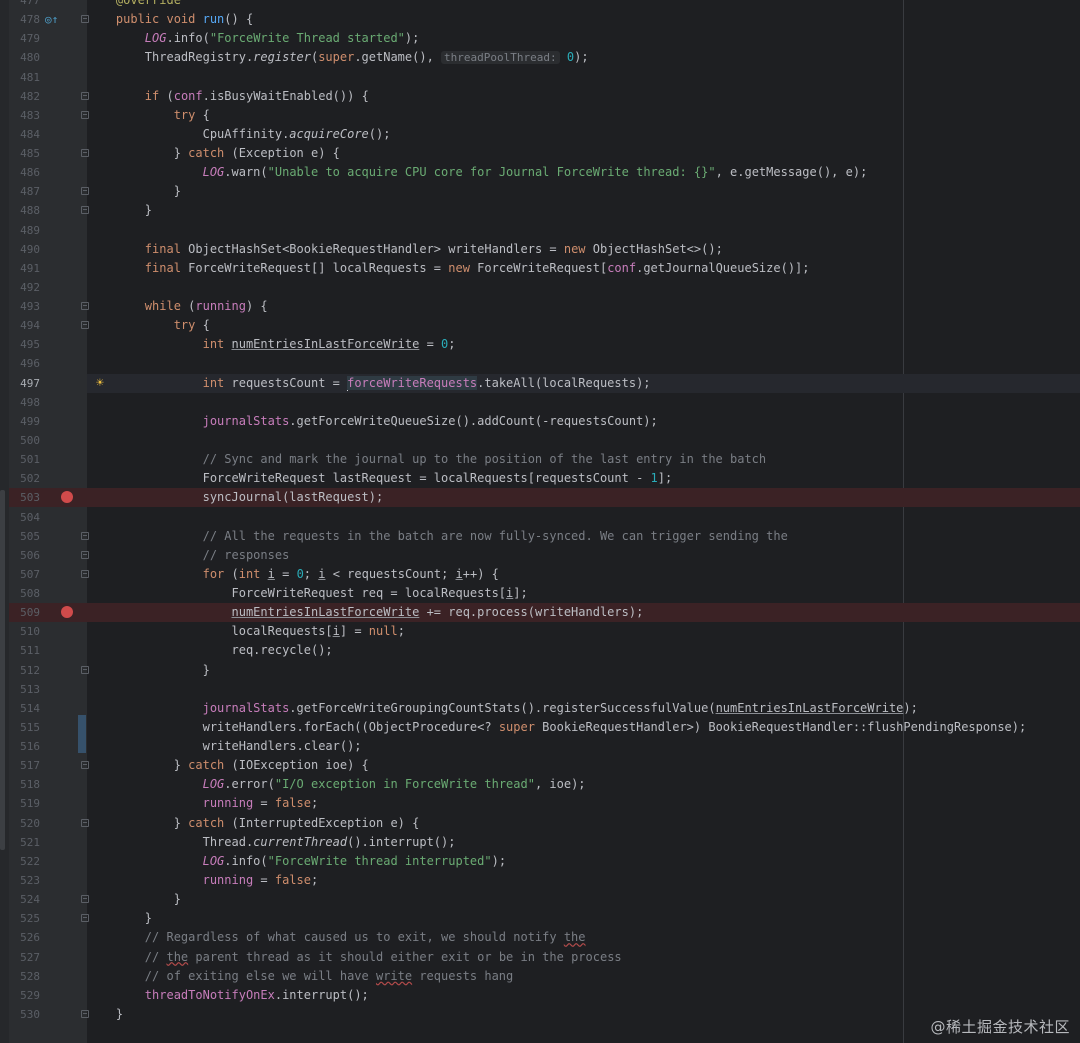 This screenshot has width=1080, height=1043. What do you see at coordinates (540, 402) in the screenshot?
I see `code-line: 498` at bounding box center [540, 402].